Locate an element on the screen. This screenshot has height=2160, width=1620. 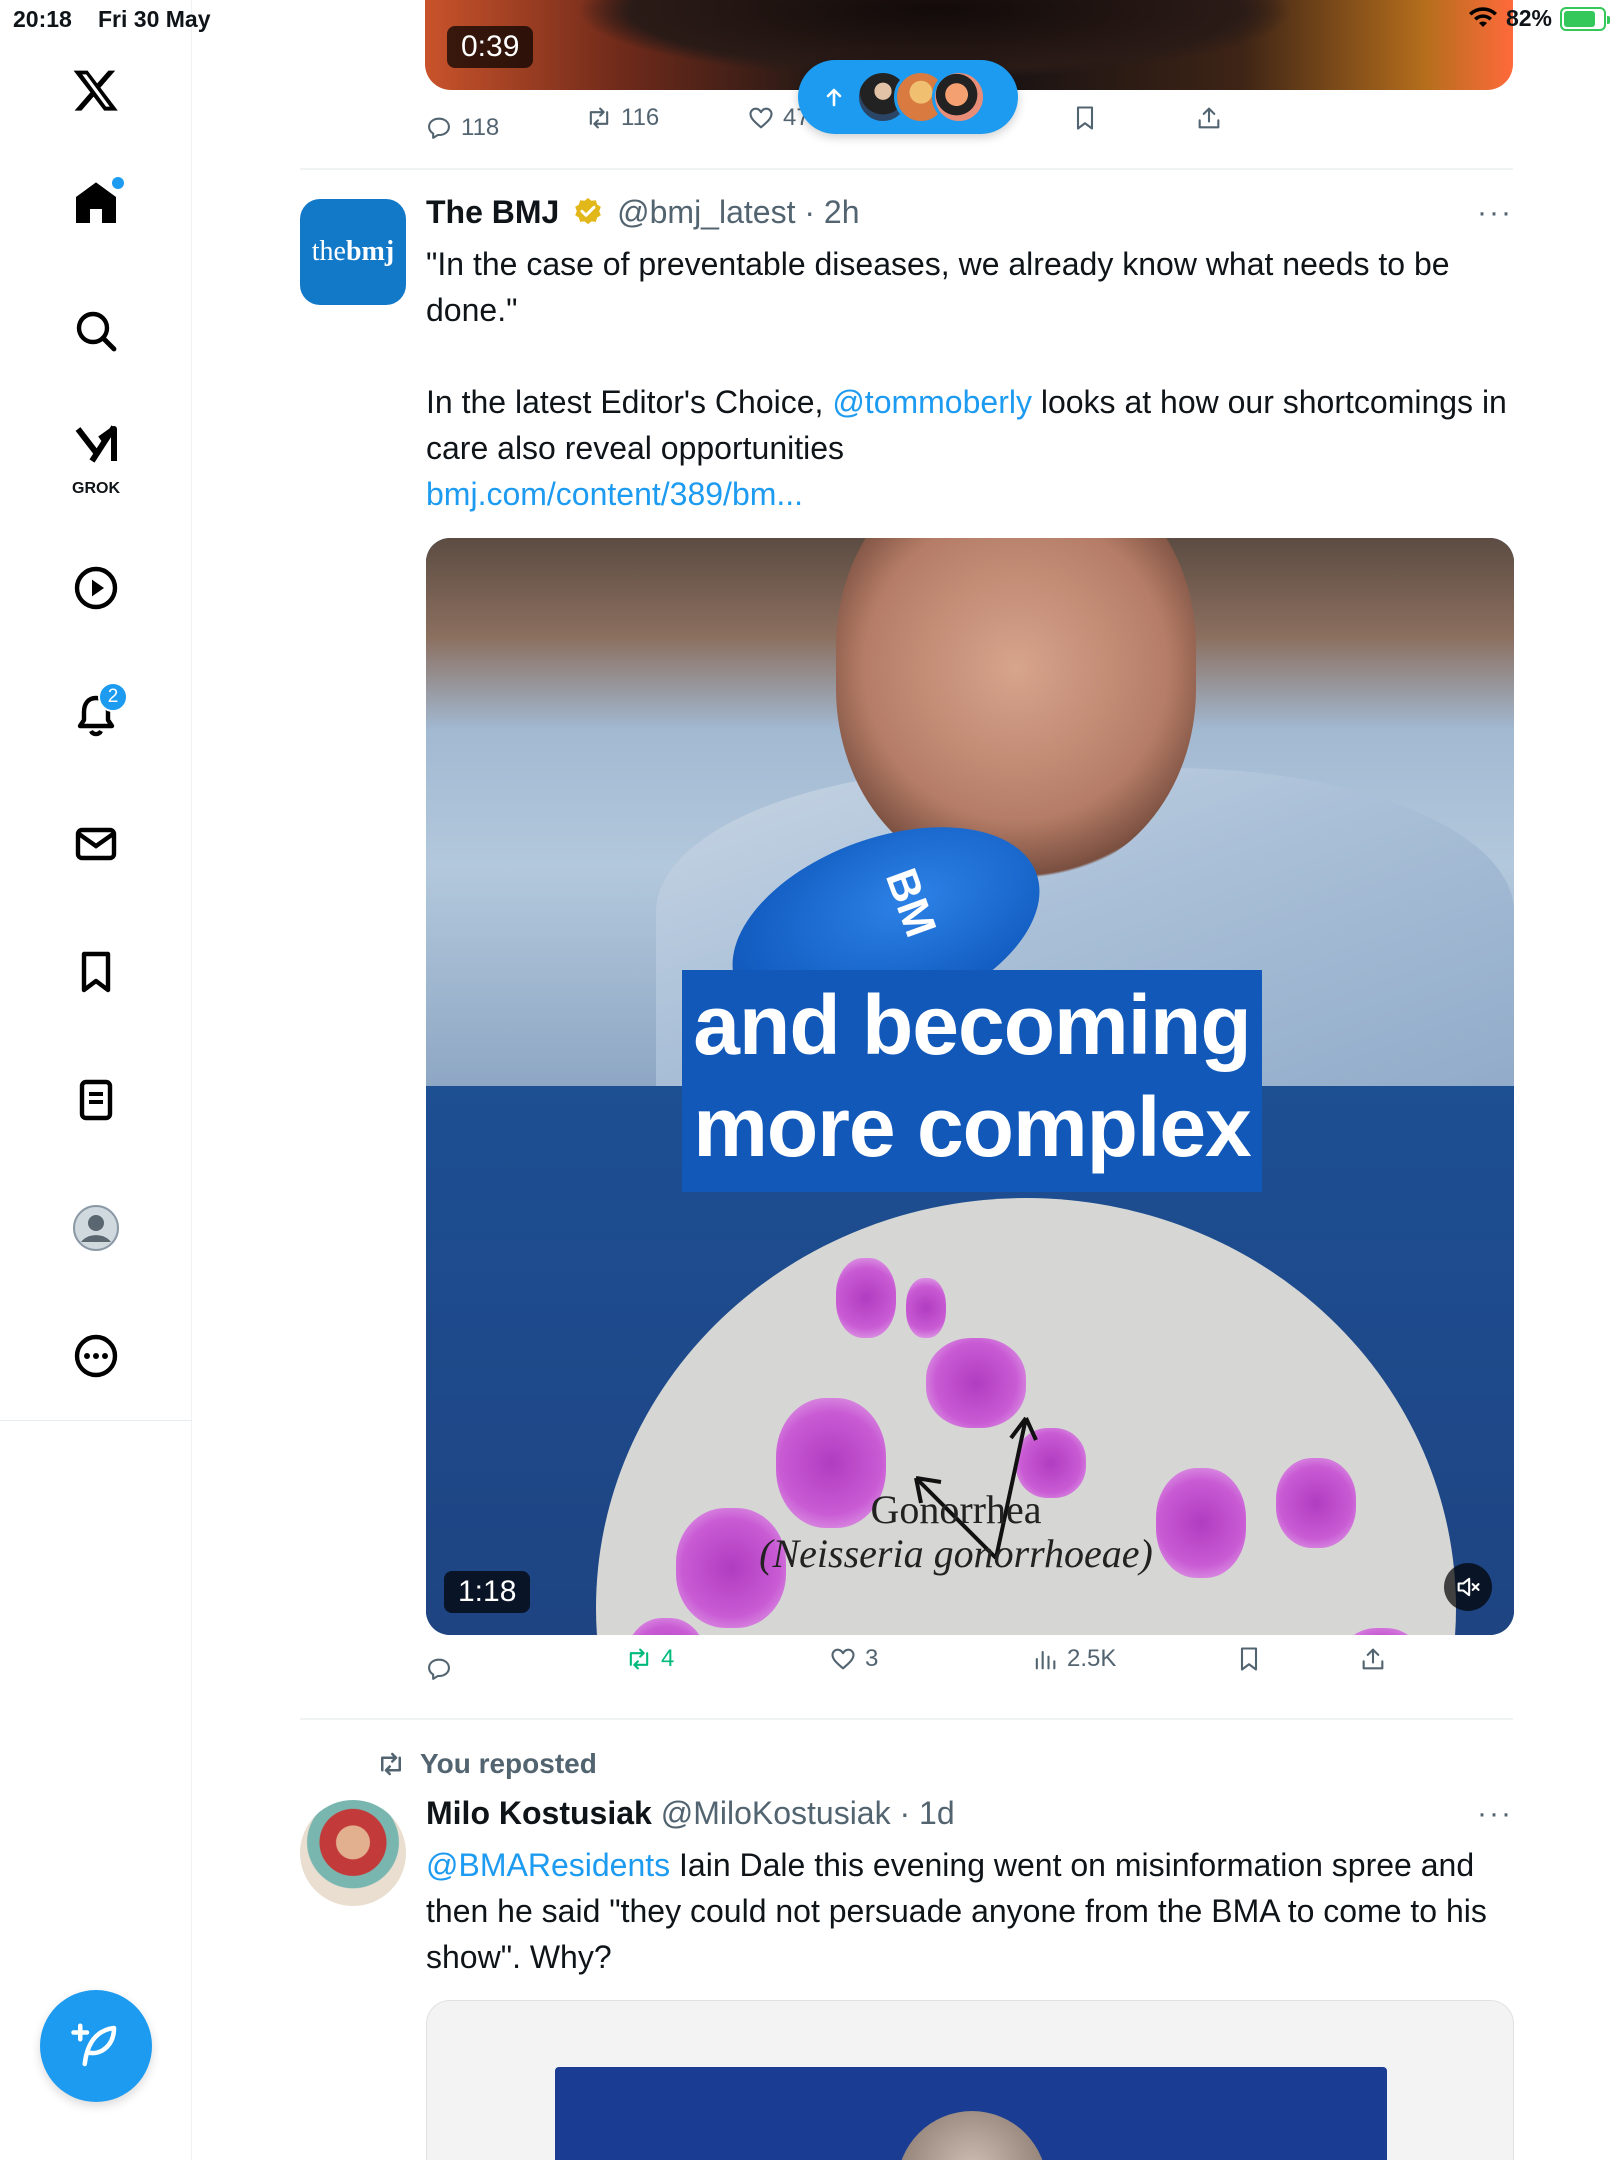
profile-avatar-icon is located at coordinates (96, 1228).